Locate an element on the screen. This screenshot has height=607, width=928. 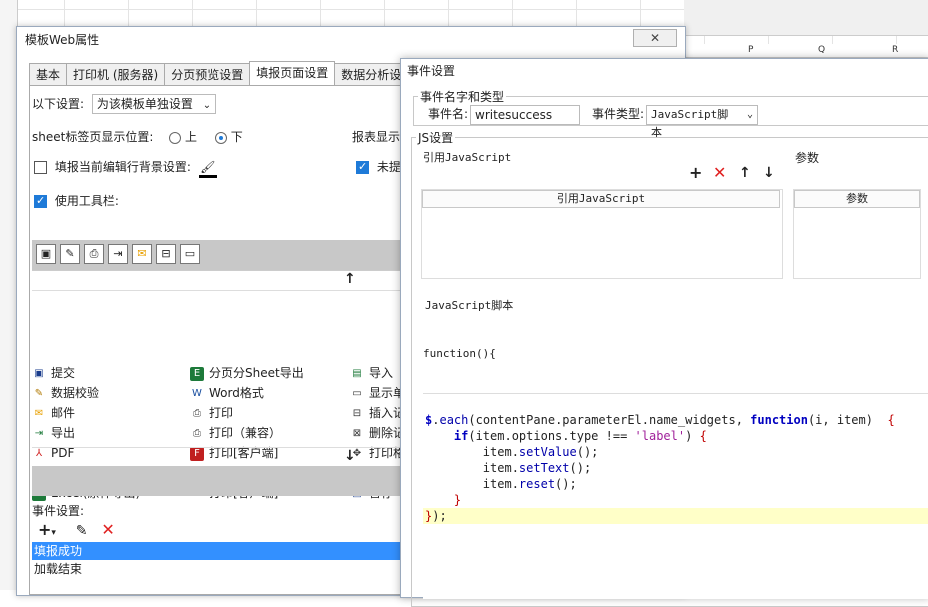
toolbar-item: W Word格式 is located at coordinates (227, 393).